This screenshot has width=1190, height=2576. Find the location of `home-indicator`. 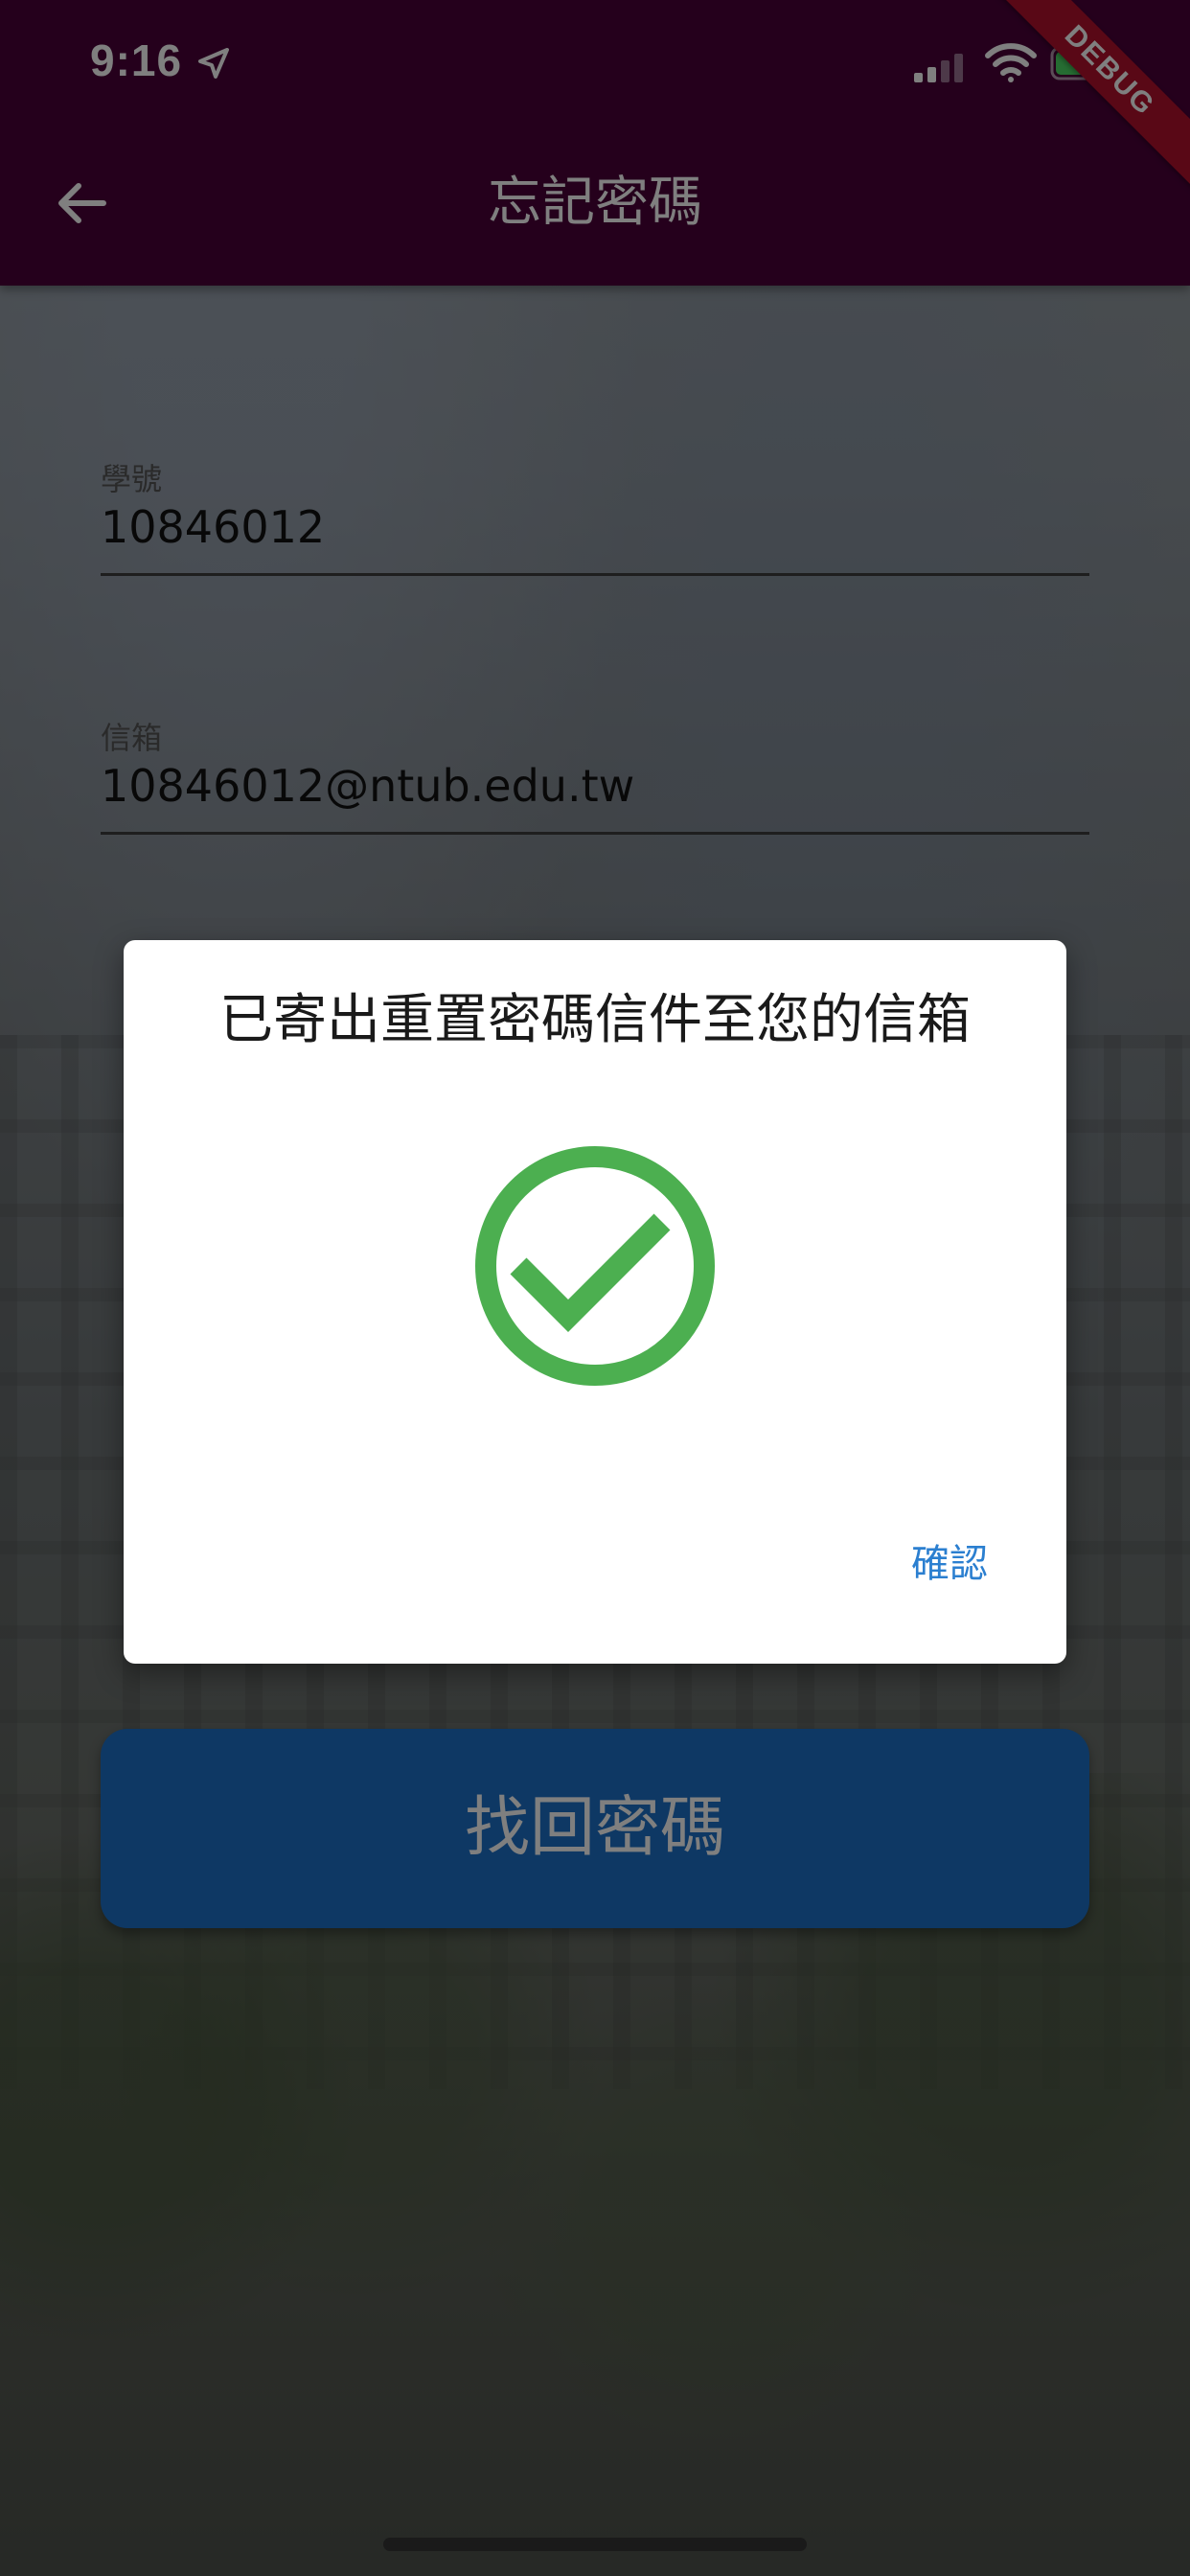

home-indicator is located at coordinates (595, 2544).